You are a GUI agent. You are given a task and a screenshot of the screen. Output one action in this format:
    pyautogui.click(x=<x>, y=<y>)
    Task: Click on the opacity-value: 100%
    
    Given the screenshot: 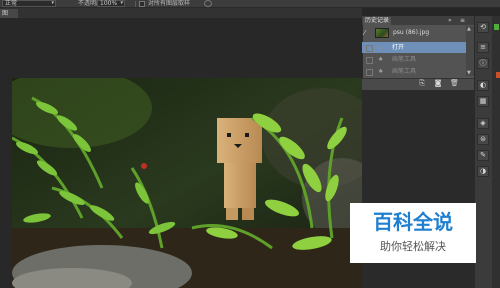 What is the action you would take?
    pyautogui.click(x=109, y=3)
    